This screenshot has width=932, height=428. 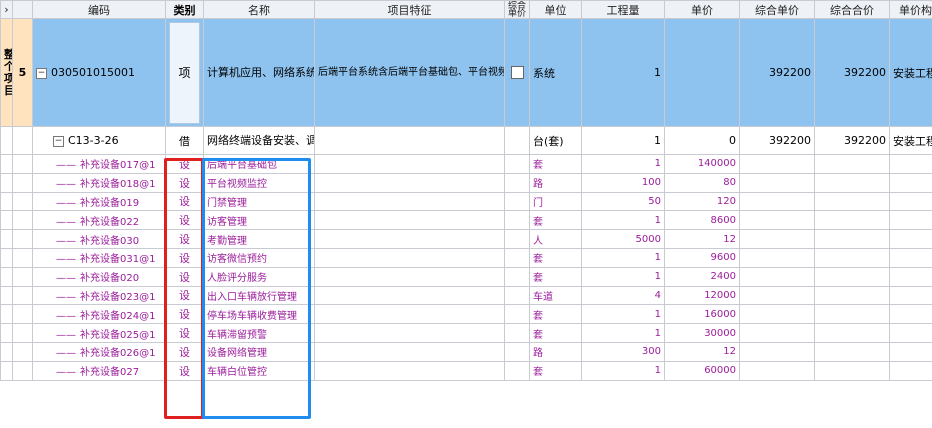 I want to click on sub-code-cell: —— 补充设备022, so click(x=99, y=220).